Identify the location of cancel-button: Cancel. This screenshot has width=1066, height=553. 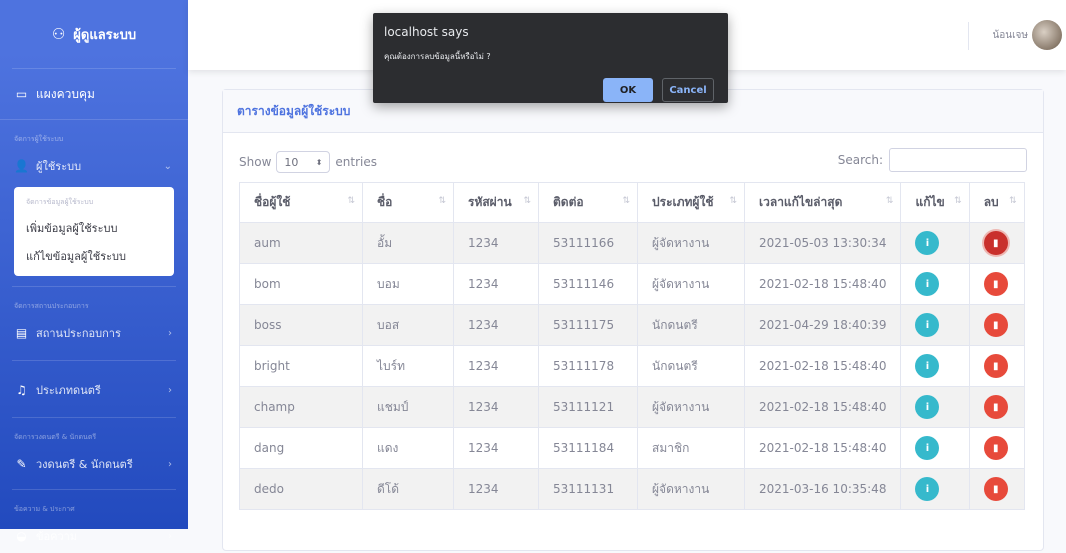
(688, 90).